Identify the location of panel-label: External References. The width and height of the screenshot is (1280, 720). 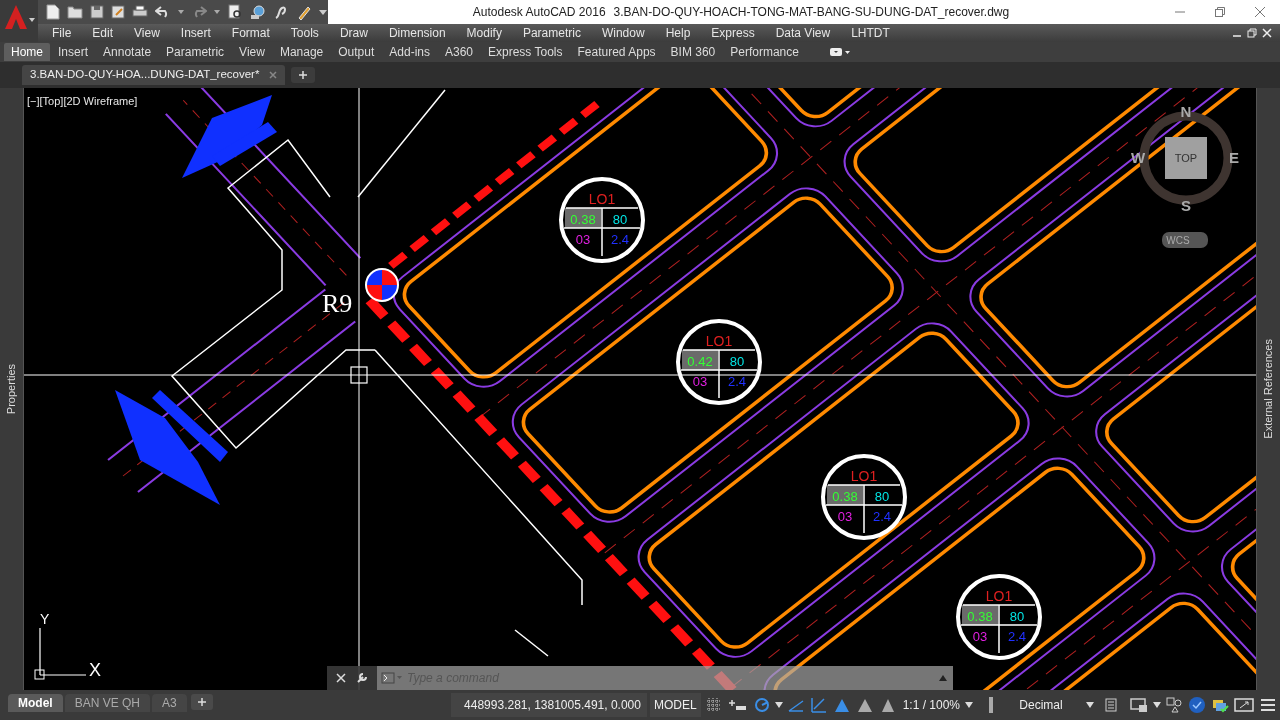
(1268, 389).